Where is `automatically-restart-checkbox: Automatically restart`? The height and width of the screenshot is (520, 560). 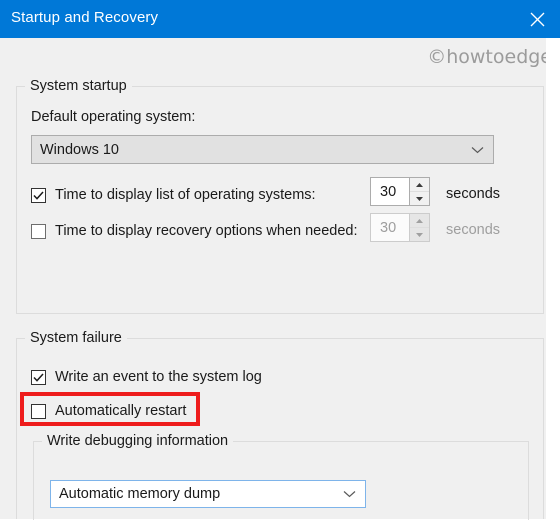 automatically-restart-checkbox: Automatically restart is located at coordinates (108, 411).